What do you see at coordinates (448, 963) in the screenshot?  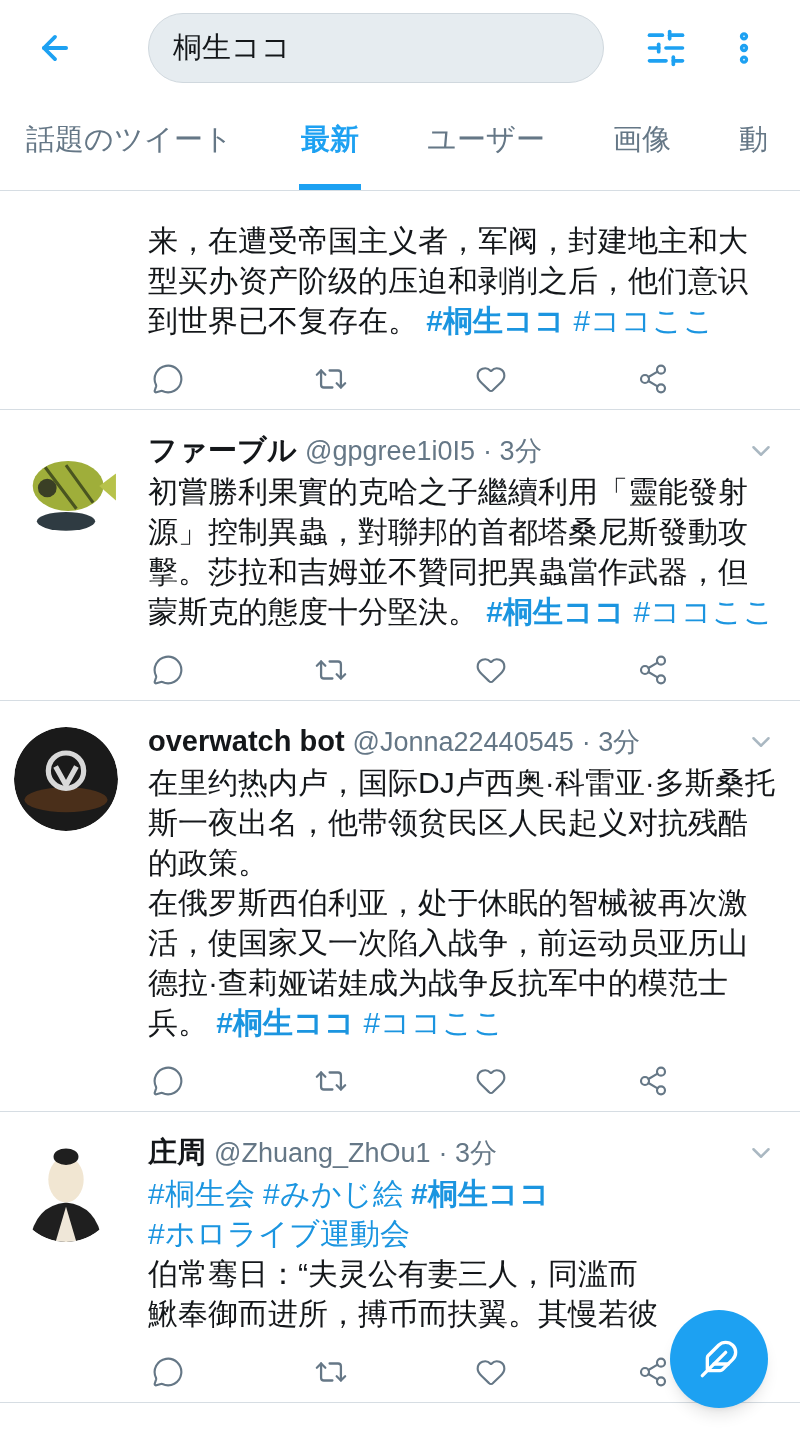 I see `tweet-text: 在俄罗斯西伯利亚，处于休眠的智械被再次激活，使国家又一次陷入战争，前运动员亚历山德拉·查莉娅诺娃成为战争反抗军中的模范士兵。 #桐生ココ #ココここ` at bounding box center [448, 963].